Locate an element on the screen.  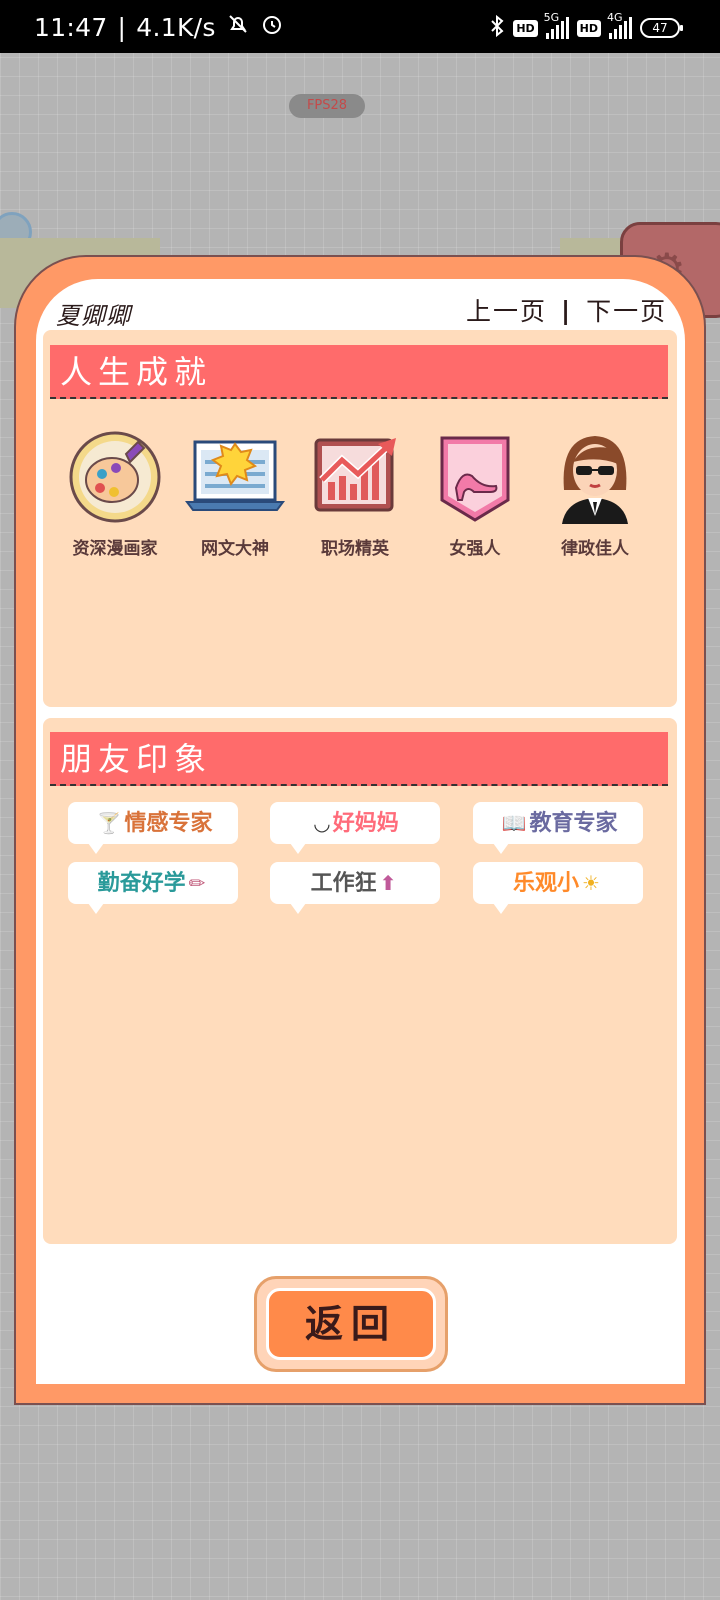
impression-tag: 📖 教育专家 is located at coordinates (558, 828).